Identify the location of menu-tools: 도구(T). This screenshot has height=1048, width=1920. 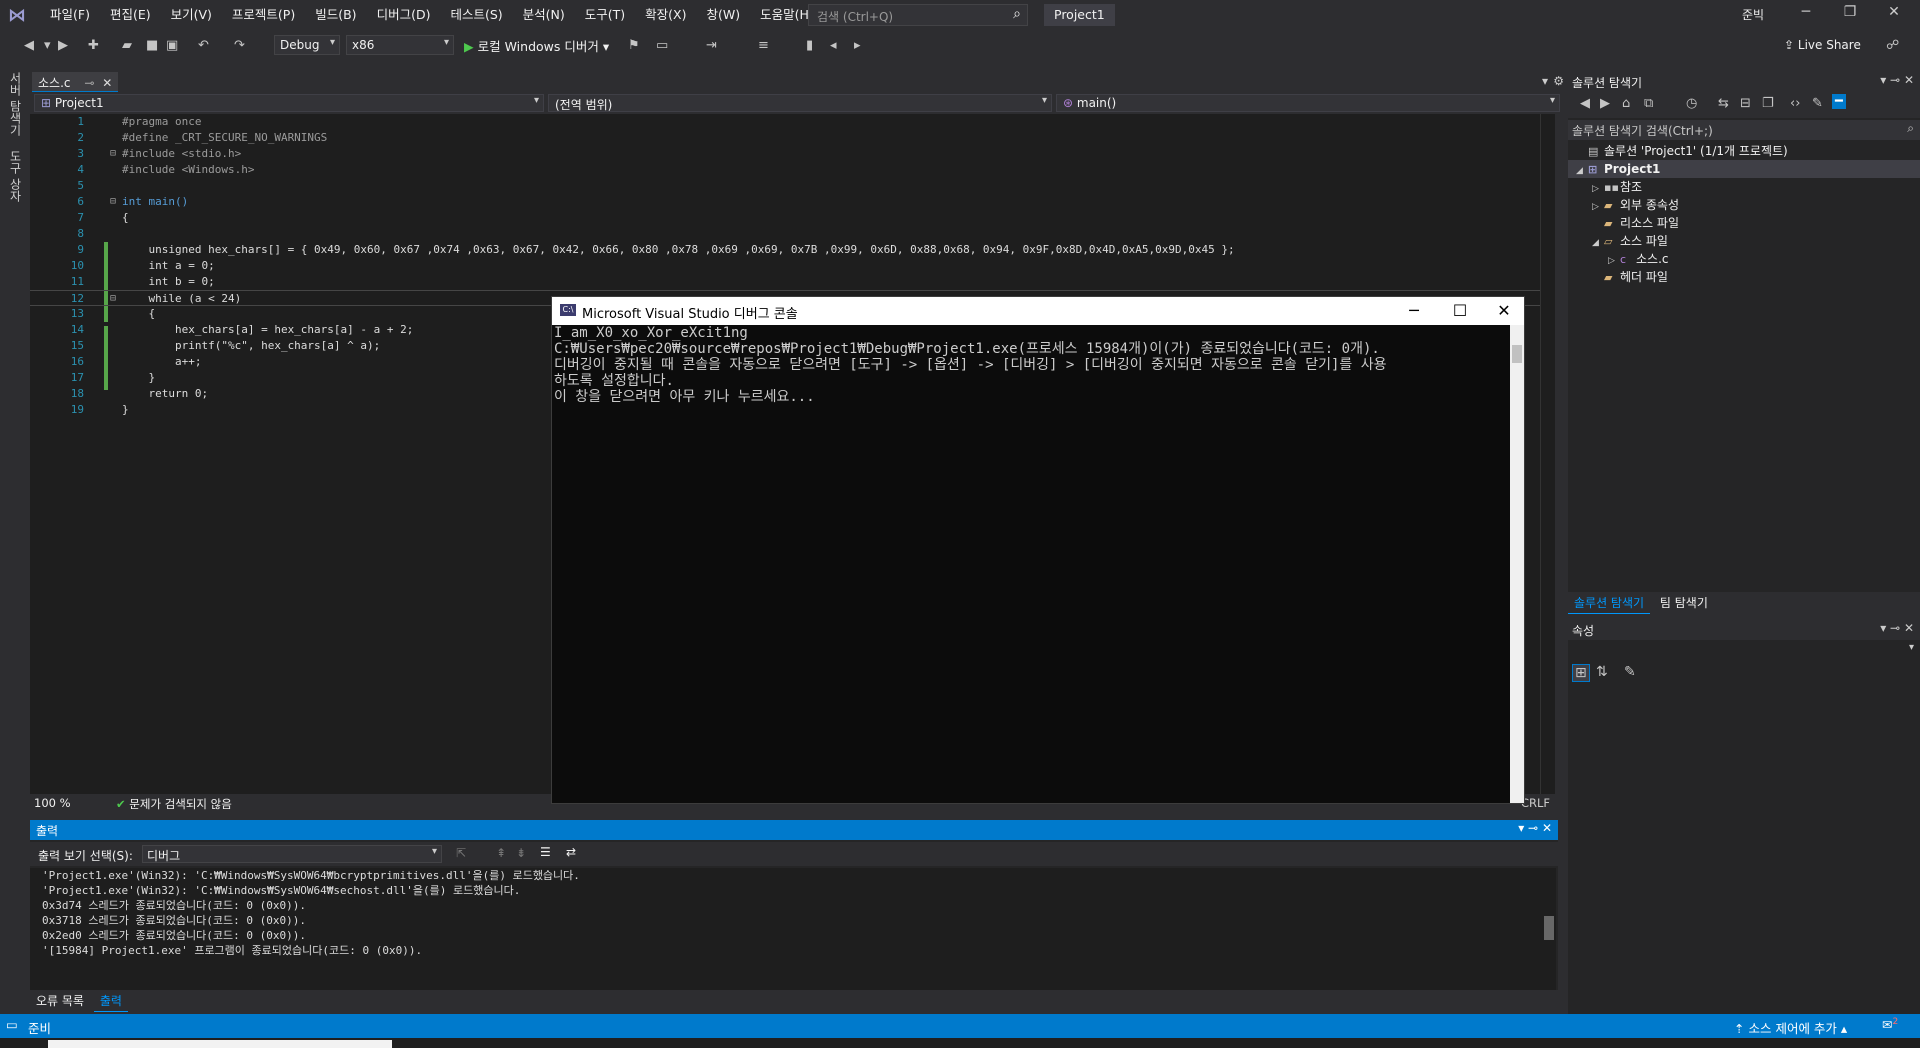
(605, 15).